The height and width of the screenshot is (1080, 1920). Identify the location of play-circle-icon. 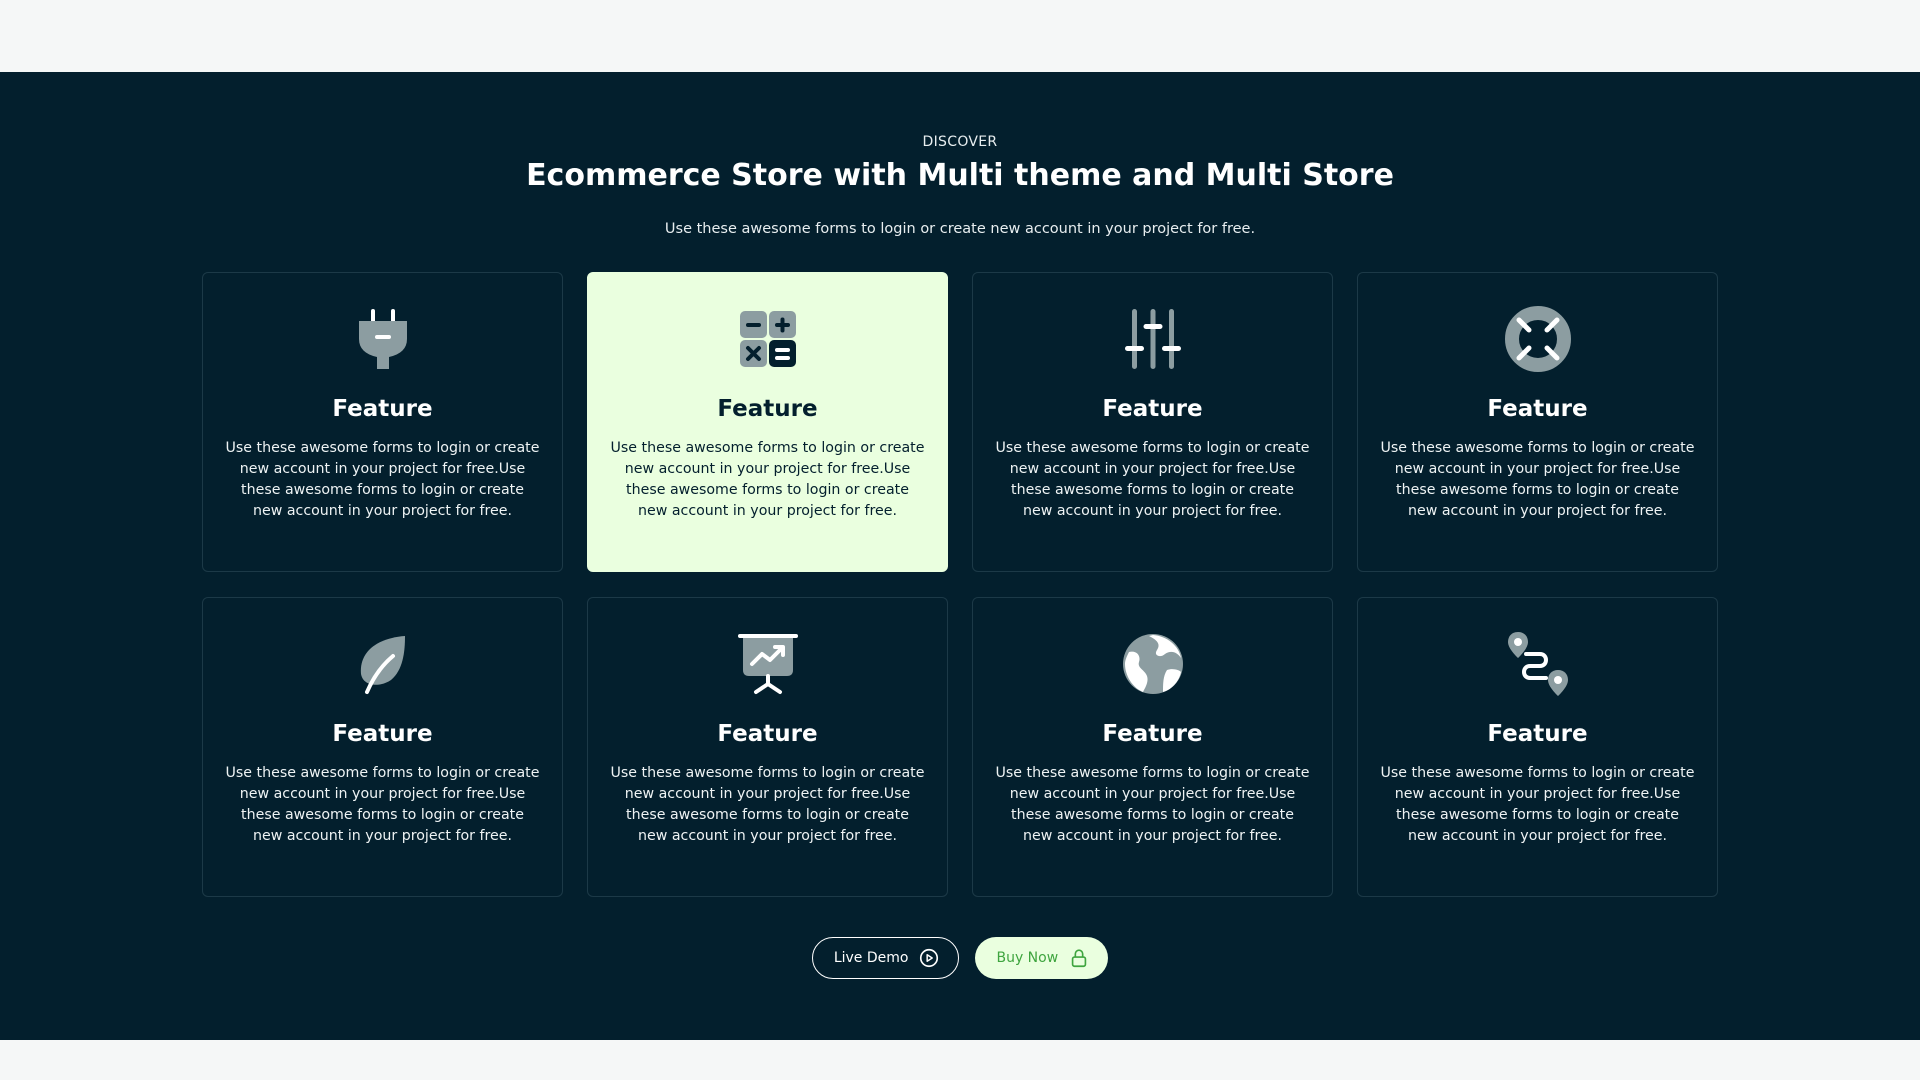
(929, 958).